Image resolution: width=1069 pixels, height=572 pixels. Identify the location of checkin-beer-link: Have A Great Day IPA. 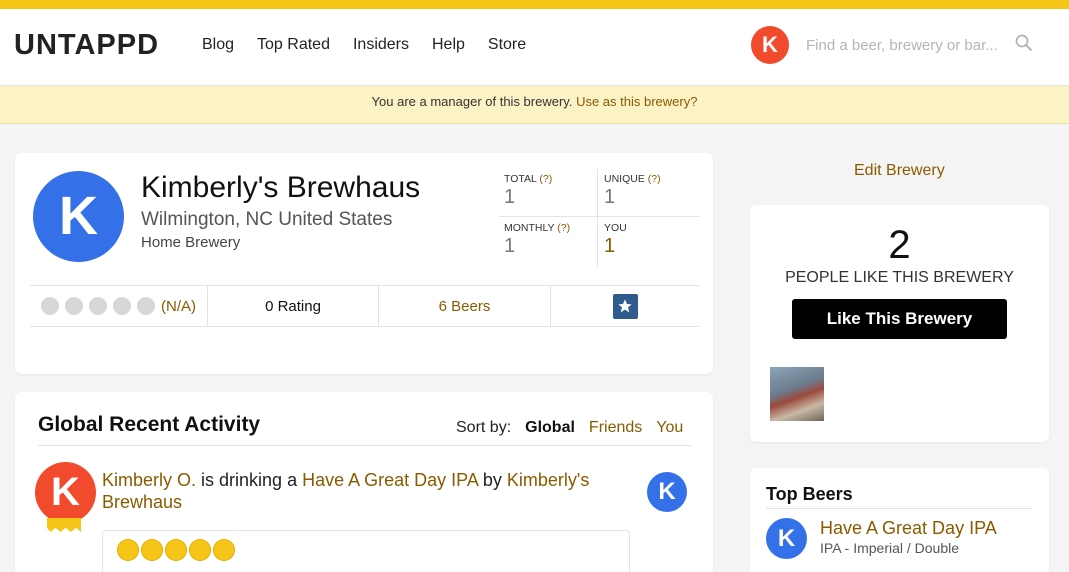
(390, 480).